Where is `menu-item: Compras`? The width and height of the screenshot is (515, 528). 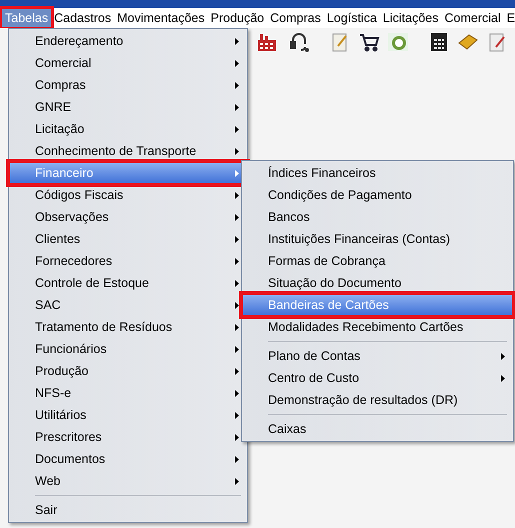
menu-item: Compras is located at coordinates (128, 85).